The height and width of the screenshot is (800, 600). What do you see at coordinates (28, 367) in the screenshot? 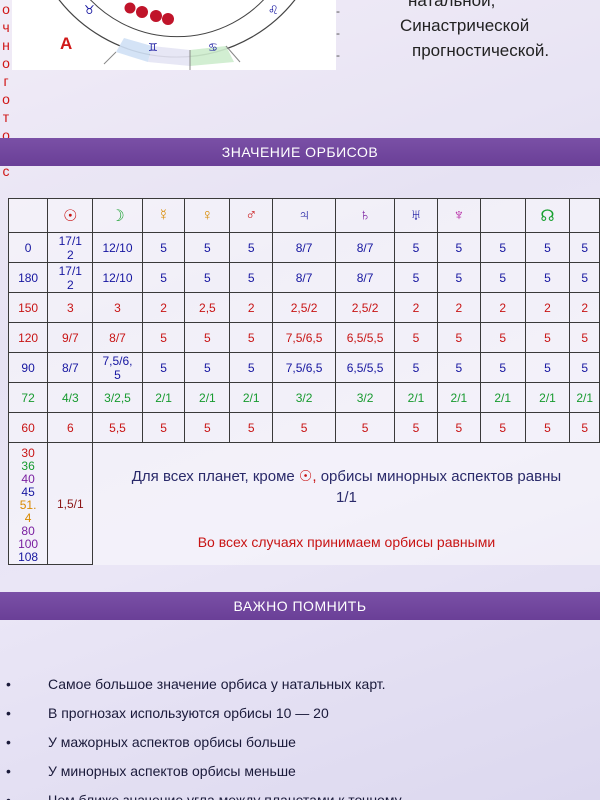
I see `aspect-angle-cell: 90` at bounding box center [28, 367].